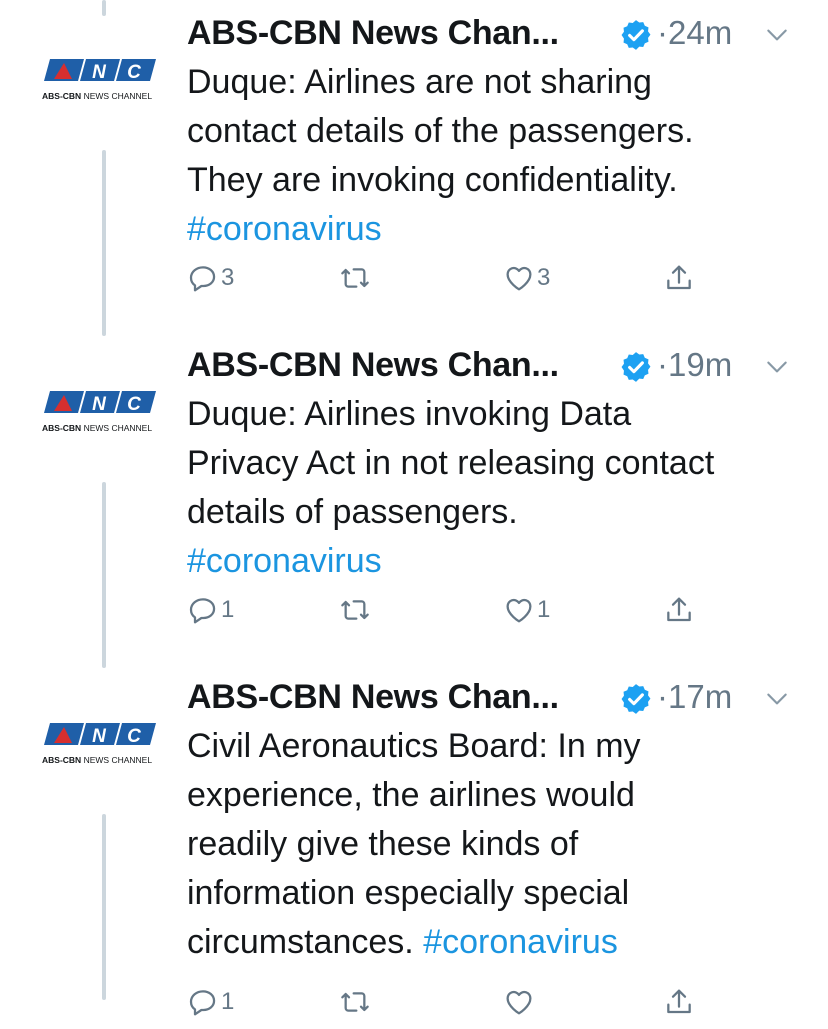 The image size is (828, 1029). I want to click on tweet-text-line: Duque: Airlines invoking Data, so click(409, 414).